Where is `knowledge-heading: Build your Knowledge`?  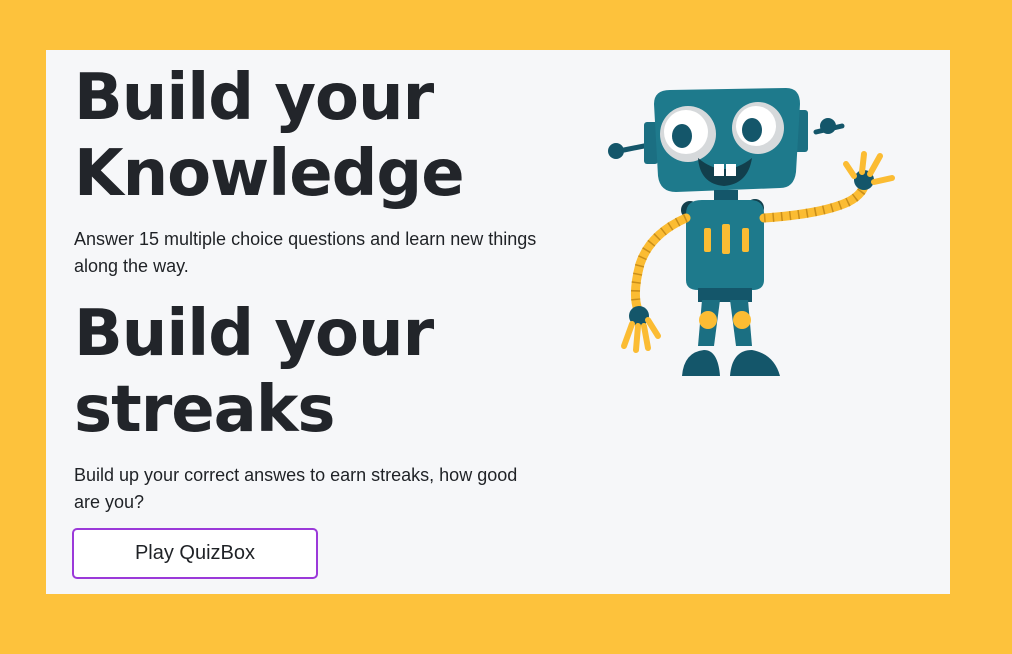 knowledge-heading: Build your Knowledge is located at coordinates (309, 136).